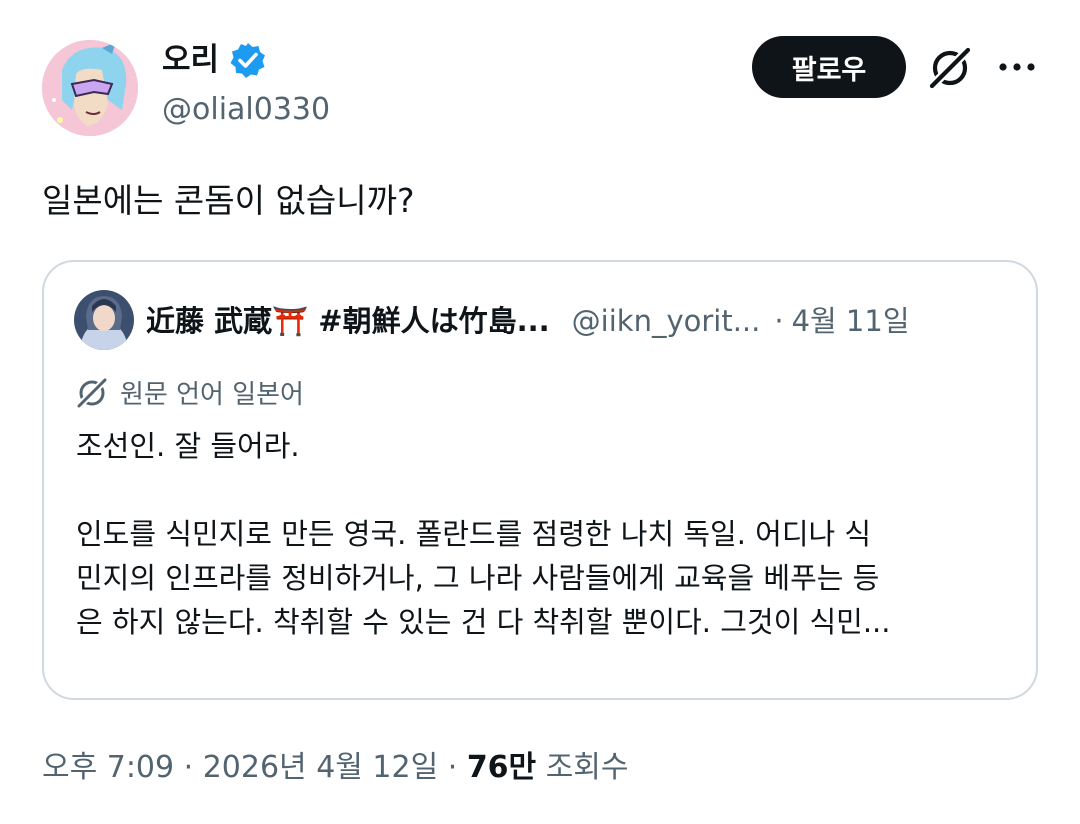 The image size is (1080, 824). I want to click on tweet-meta: 오후 7:09 · 2026년 4월 12일 · 76만 조회수, so click(335, 764).